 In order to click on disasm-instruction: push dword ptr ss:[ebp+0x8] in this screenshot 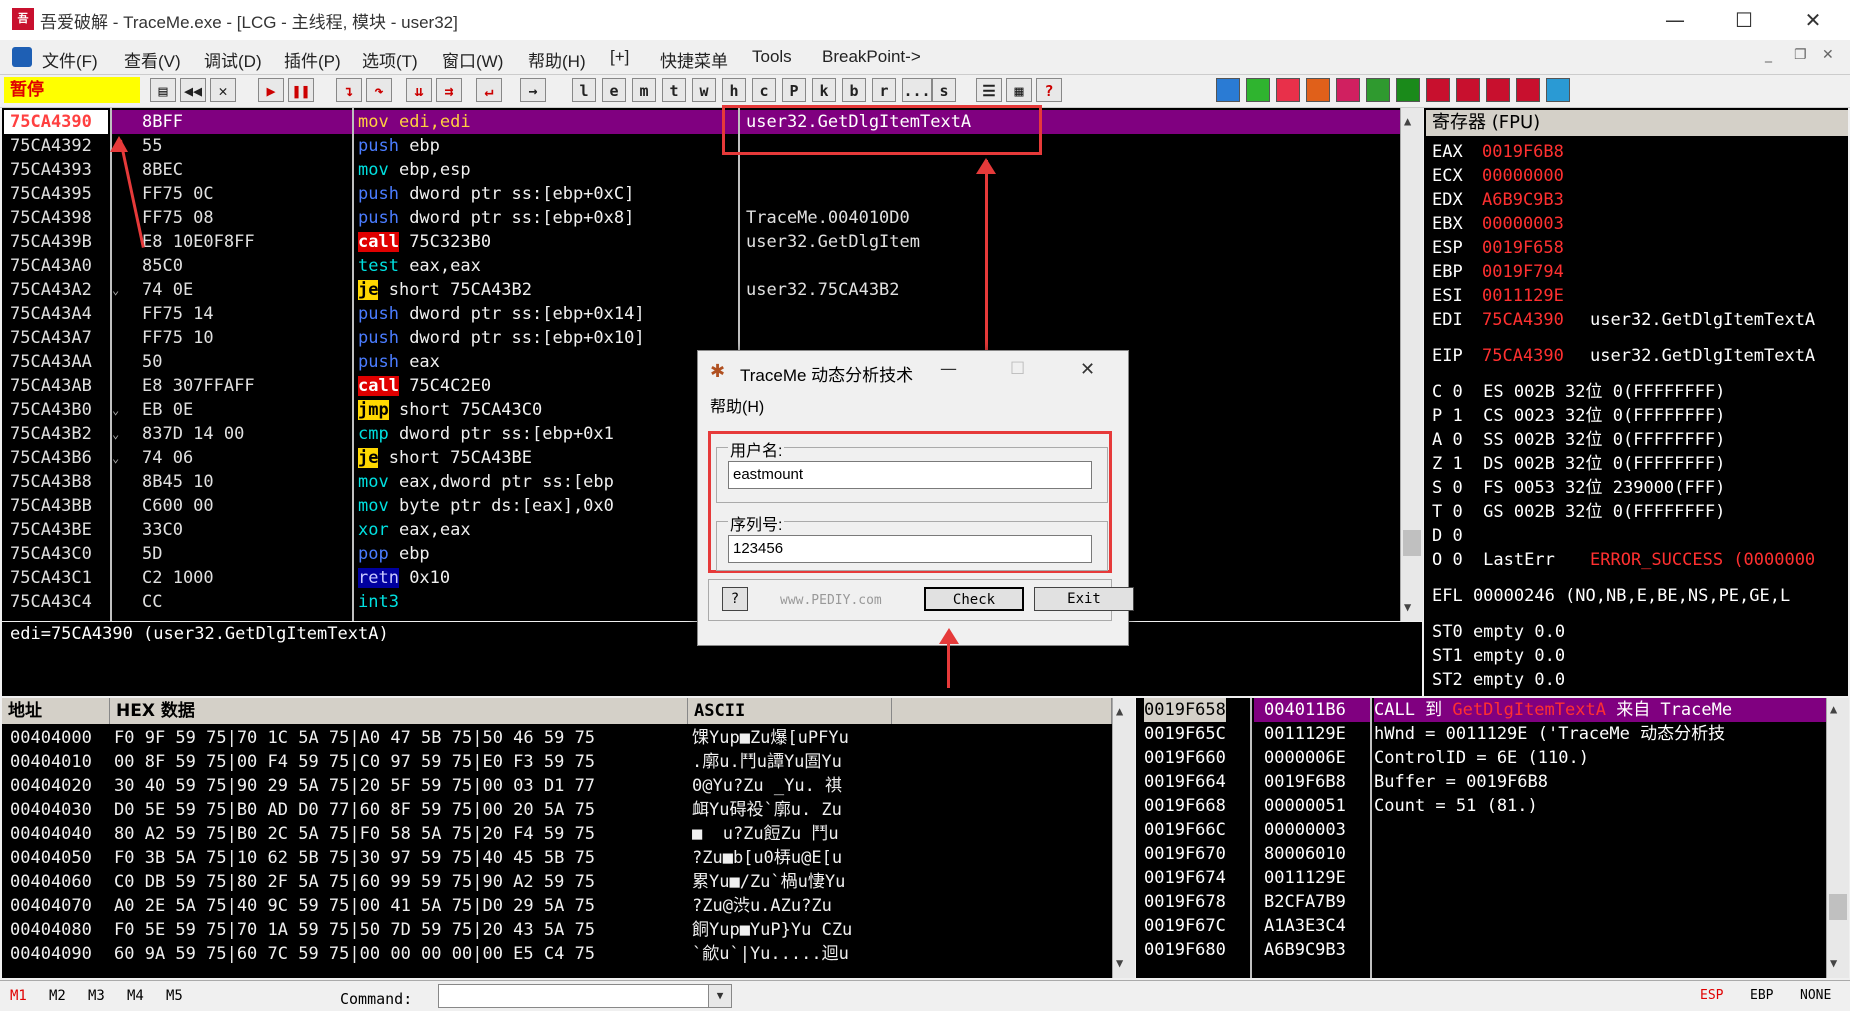, I will do `click(546, 218)`.